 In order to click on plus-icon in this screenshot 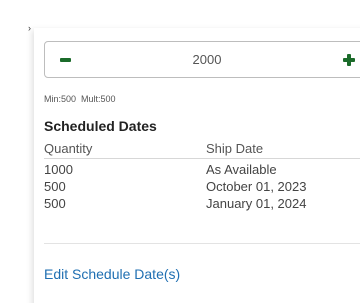, I will do `click(349, 59)`.